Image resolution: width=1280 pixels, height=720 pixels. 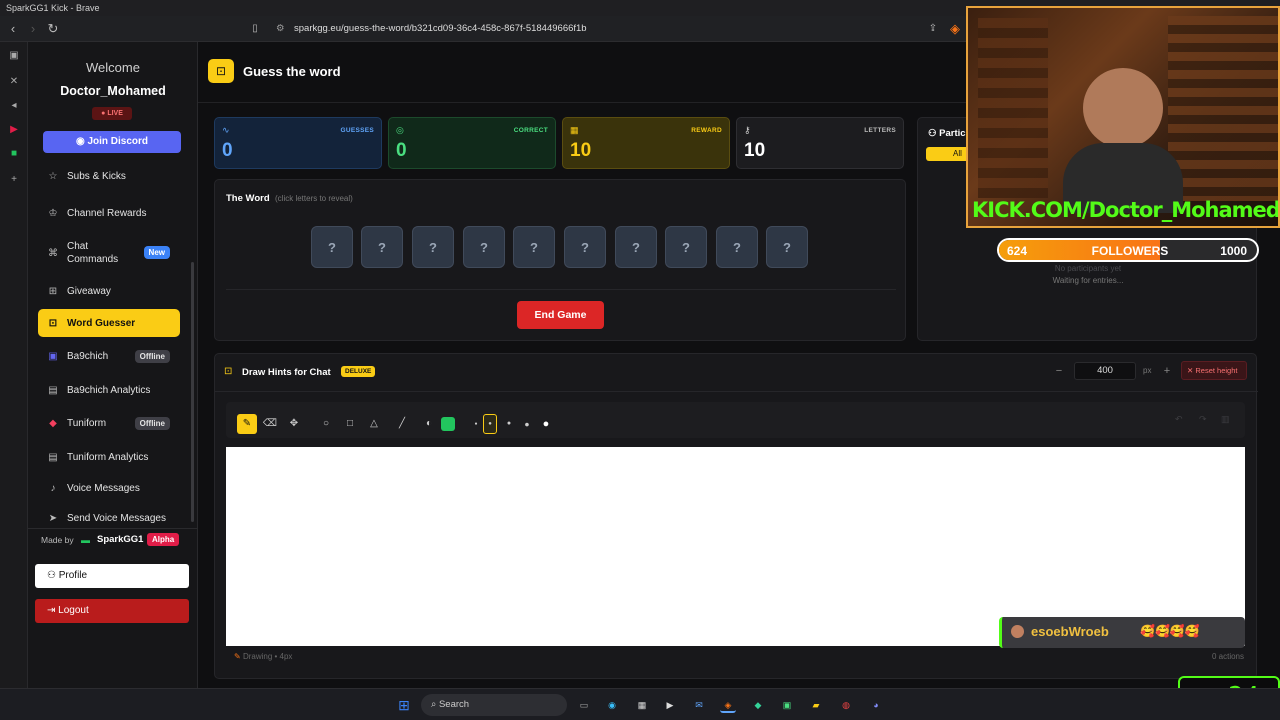 I want to click on new-badge: New, so click(x=156, y=252).